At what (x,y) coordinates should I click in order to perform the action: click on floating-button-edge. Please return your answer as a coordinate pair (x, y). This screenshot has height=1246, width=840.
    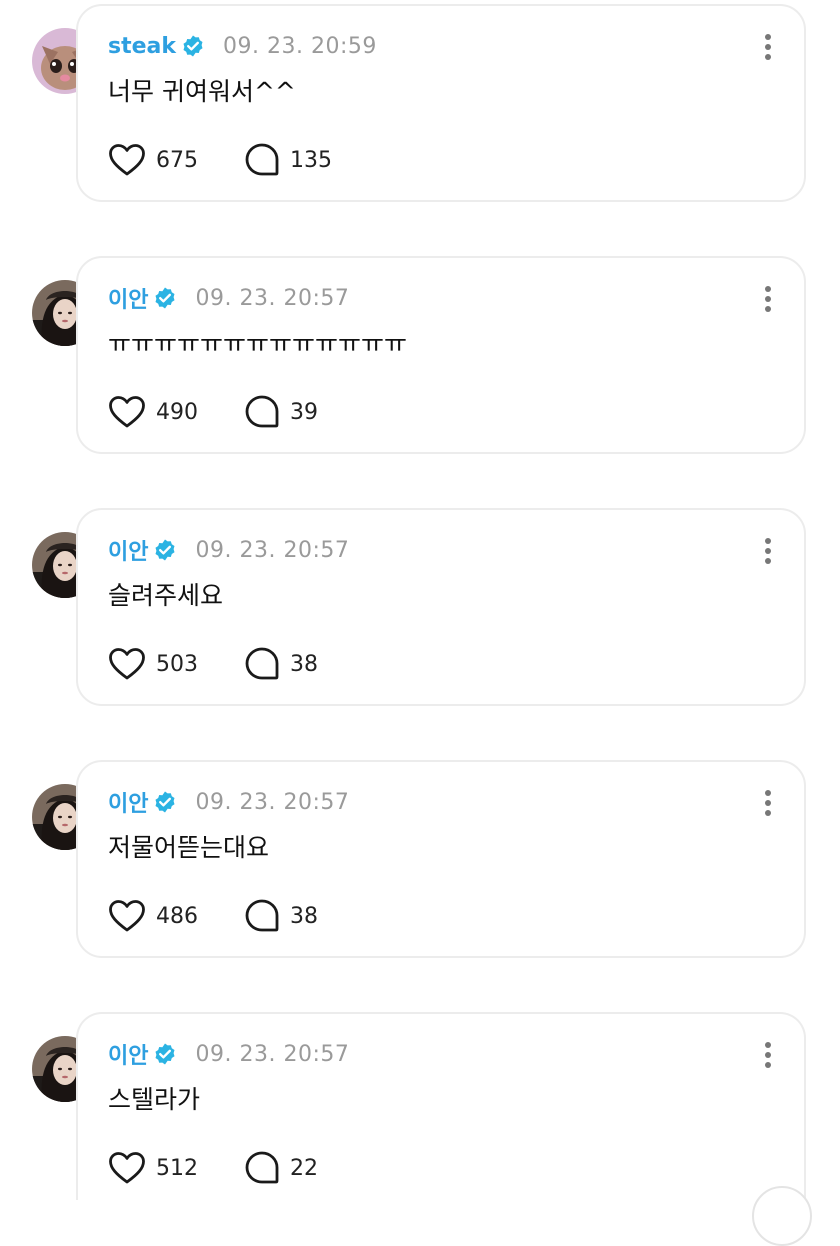
    Looking at the image, I should click on (782, 1216).